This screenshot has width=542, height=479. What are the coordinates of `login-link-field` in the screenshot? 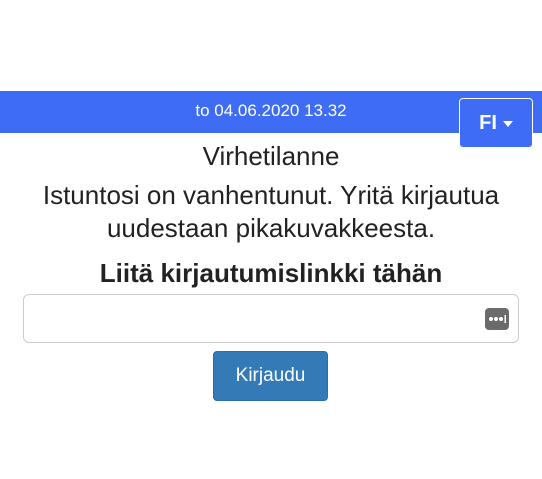 It's located at (271, 318).